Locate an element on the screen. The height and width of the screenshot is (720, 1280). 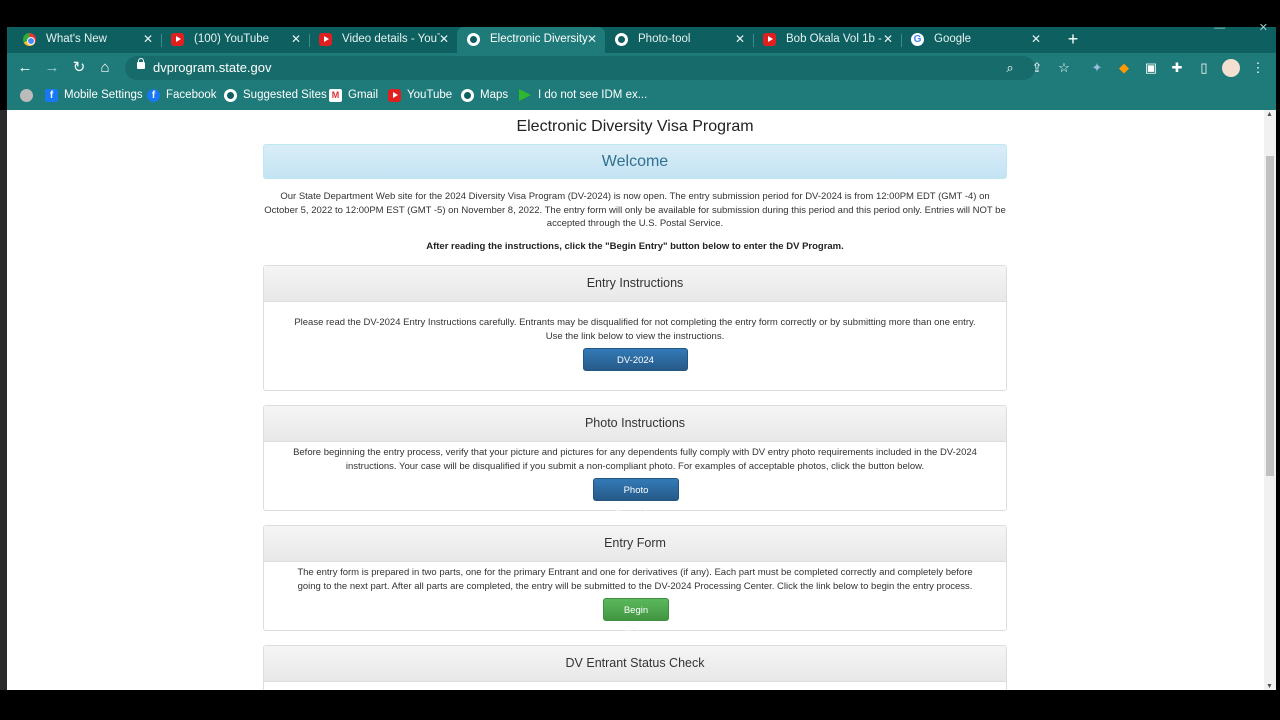
tab-whats-new: What's New ✕ is located at coordinates (87, 40).